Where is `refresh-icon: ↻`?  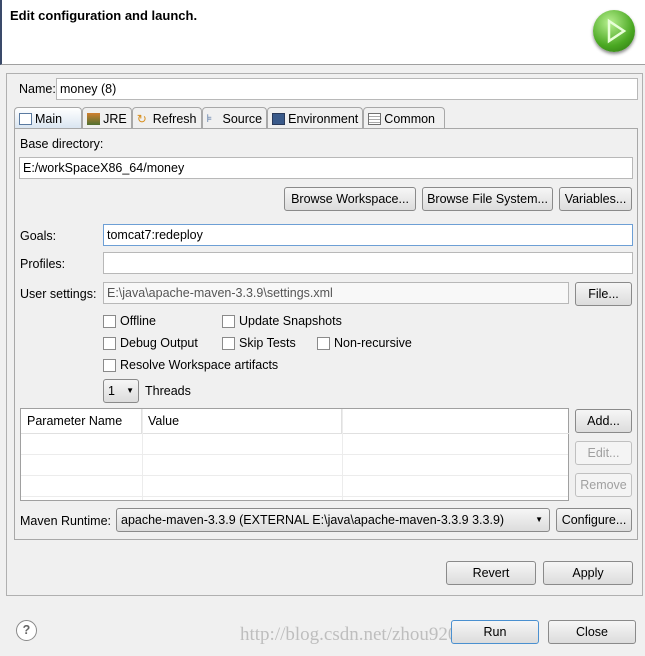 refresh-icon: ↻ is located at coordinates (141, 118).